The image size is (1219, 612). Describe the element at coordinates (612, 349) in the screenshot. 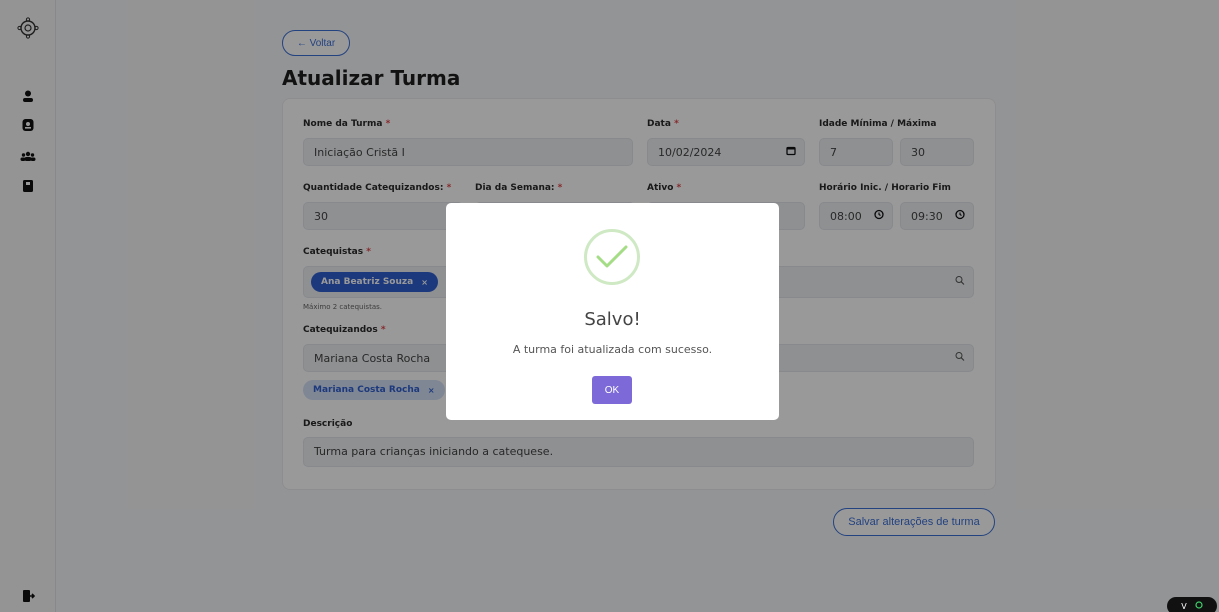

I see `modal-message: A turma foi atualizada com sucesso.` at that location.